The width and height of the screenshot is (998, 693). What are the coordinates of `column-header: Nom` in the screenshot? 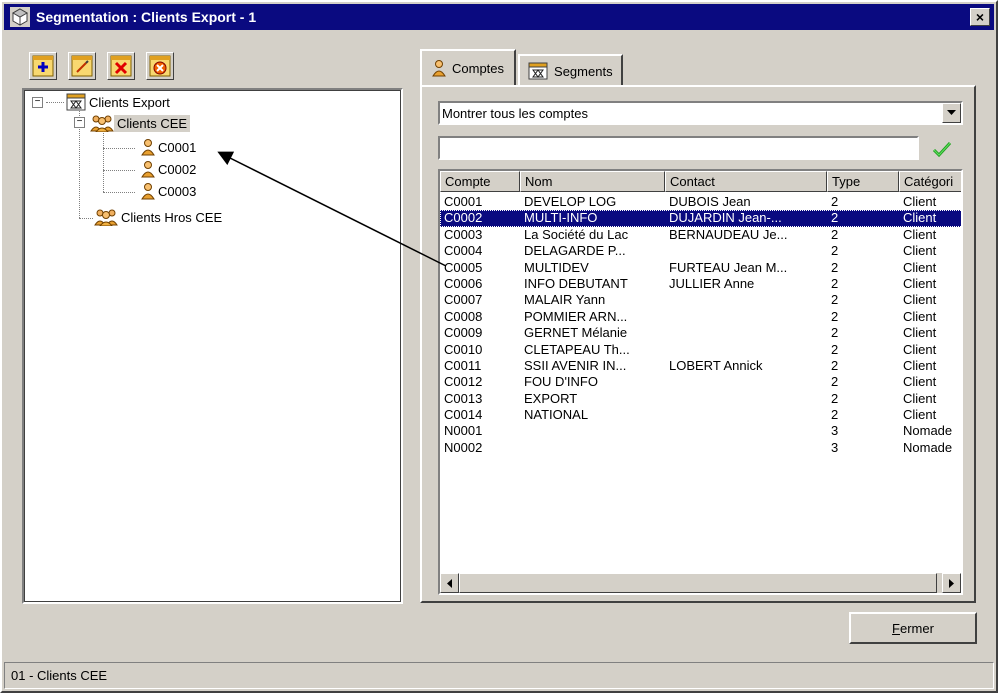 It's located at (592, 181).